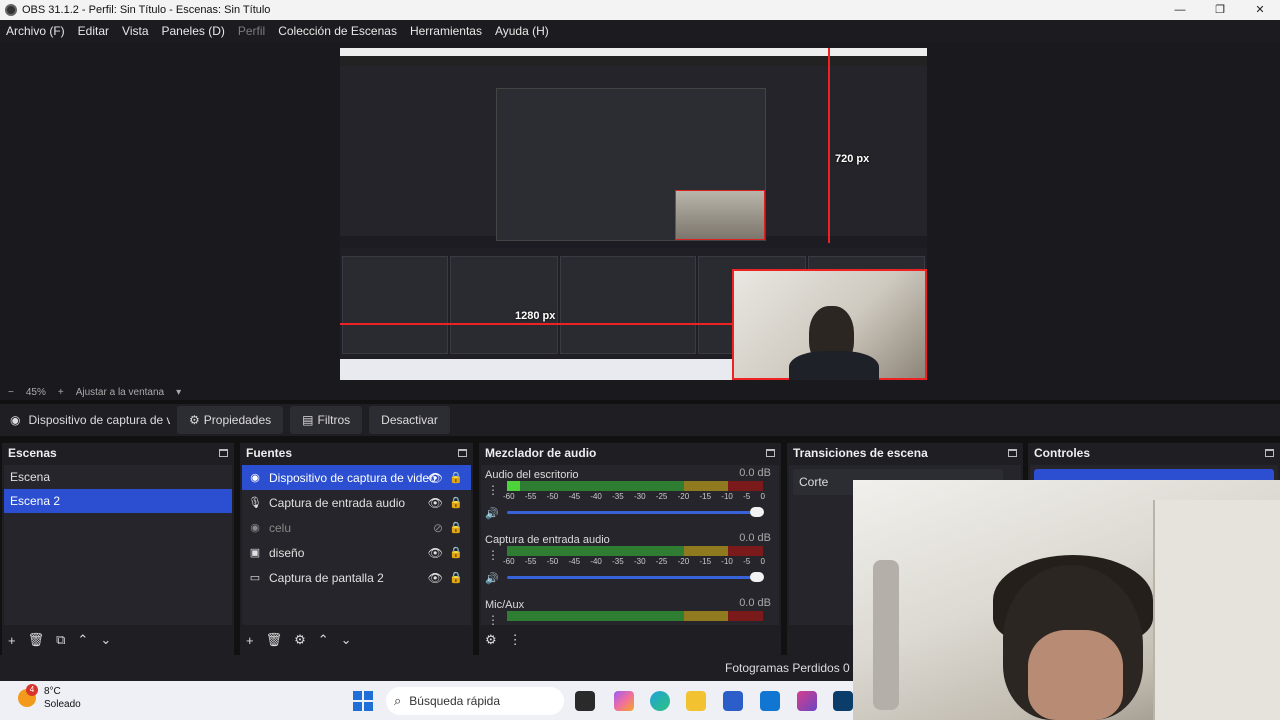  I want to click on scale-tick-label: -50, so click(552, 496).